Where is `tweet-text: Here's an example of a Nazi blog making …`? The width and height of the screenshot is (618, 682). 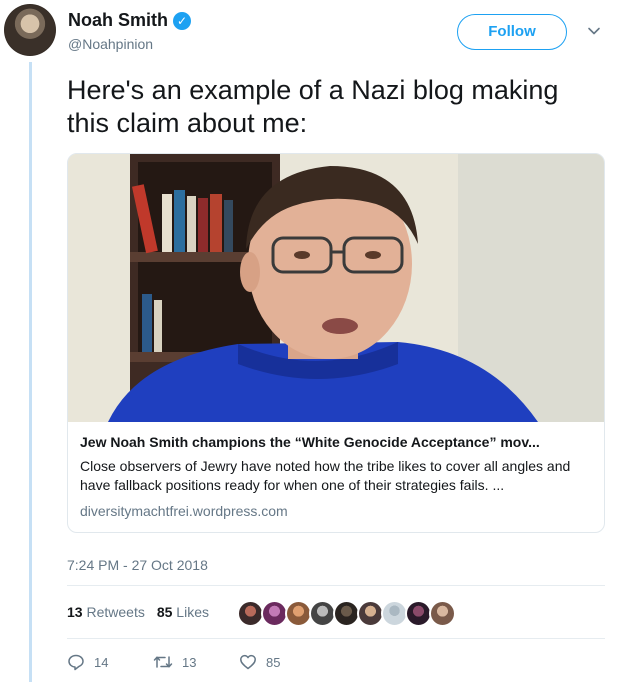
tweet-text: Here's an example of a Nazi blog making … is located at coordinates (313, 106).